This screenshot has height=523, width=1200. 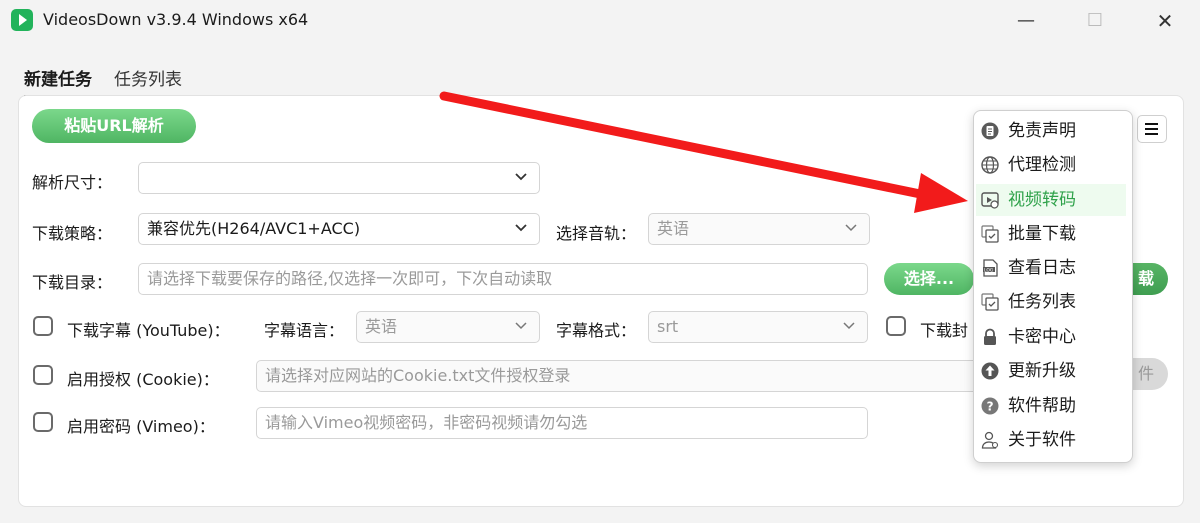 What do you see at coordinates (43, 375) in the screenshot?
I see `cookie-checkbox` at bounding box center [43, 375].